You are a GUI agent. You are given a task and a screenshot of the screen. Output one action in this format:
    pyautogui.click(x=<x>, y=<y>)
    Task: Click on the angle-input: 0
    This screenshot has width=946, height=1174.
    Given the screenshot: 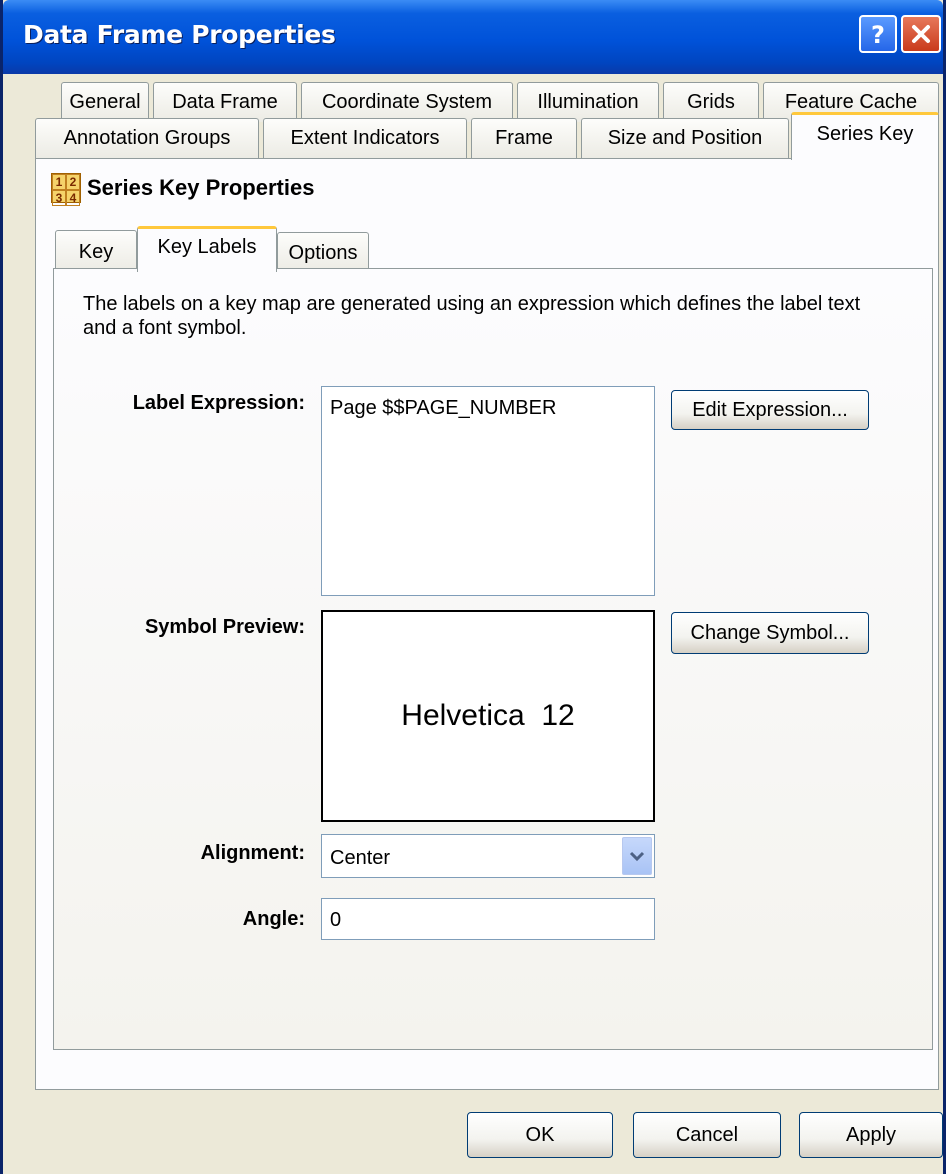 What is the action you would take?
    pyautogui.click(x=488, y=919)
    